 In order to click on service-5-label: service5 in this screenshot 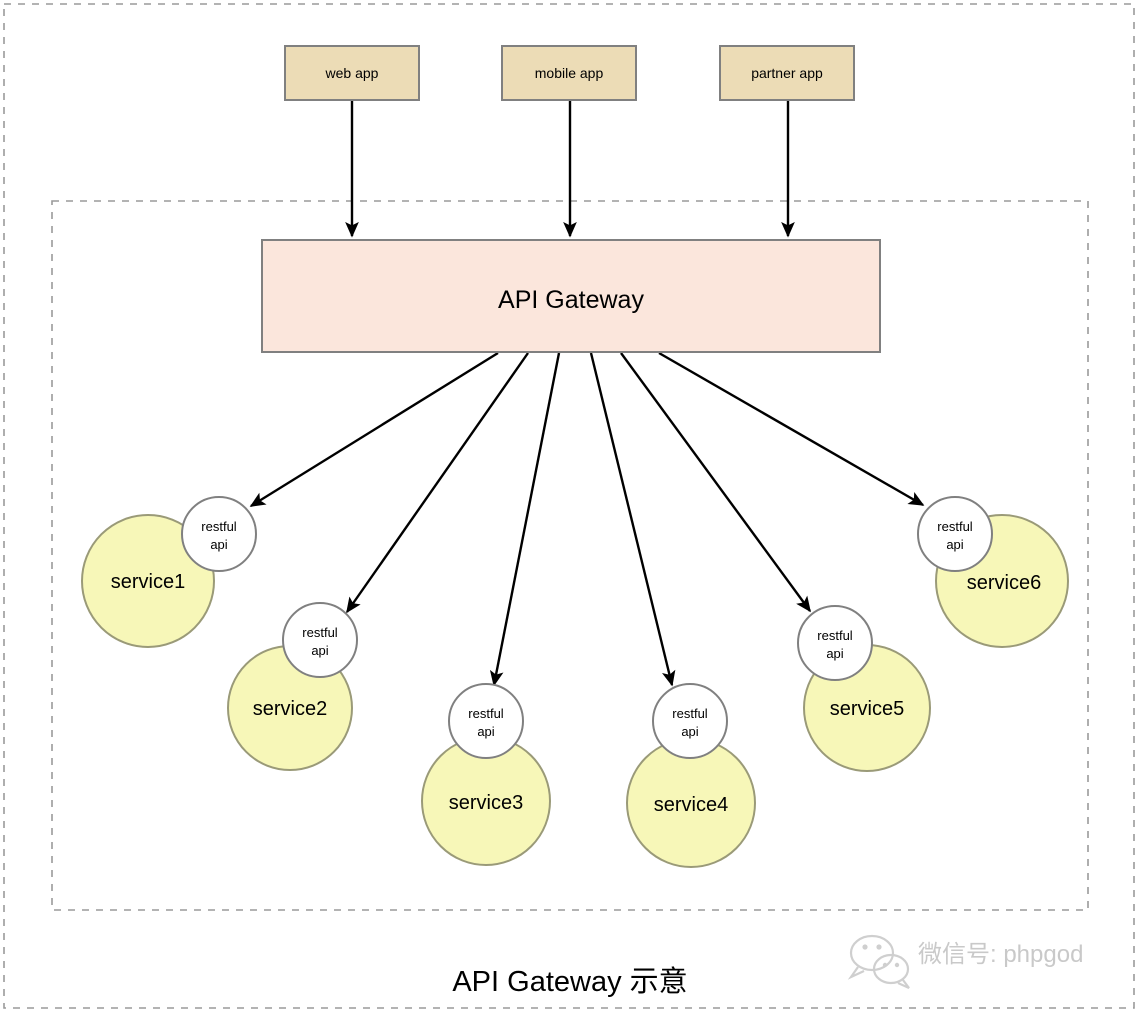, I will do `click(867, 709)`.